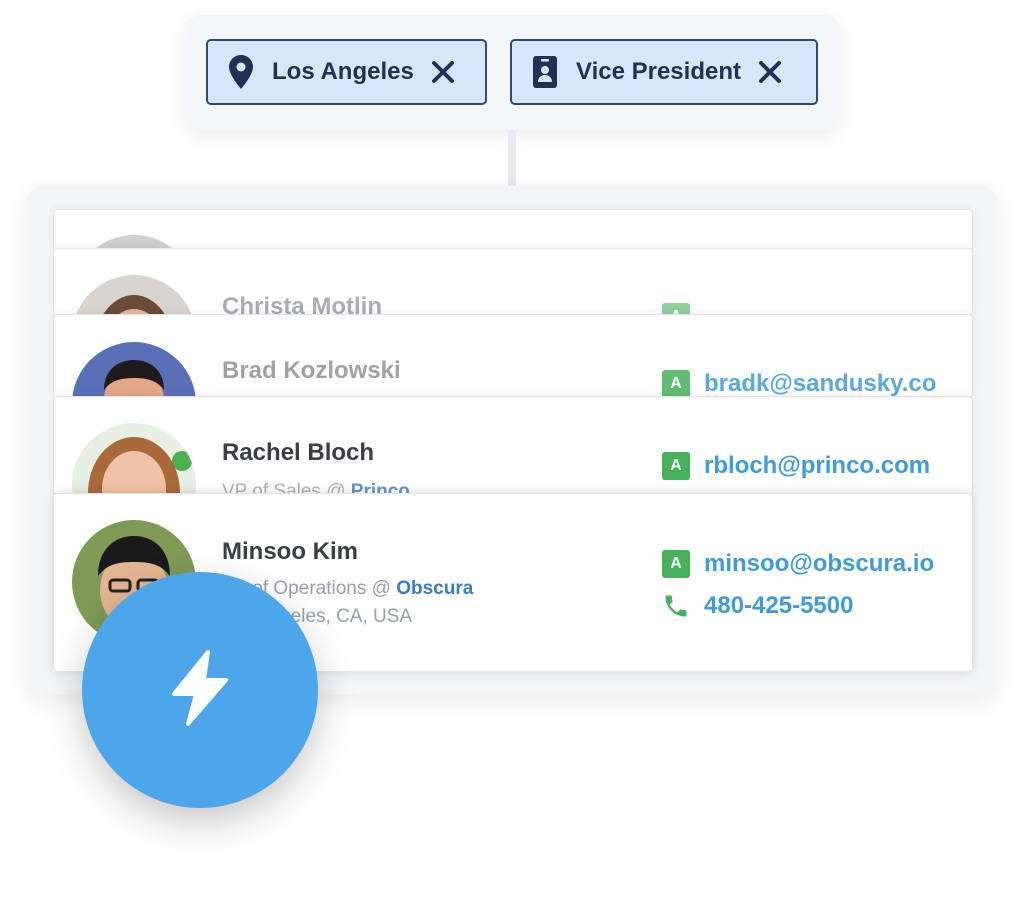 This screenshot has height=898, width=1024. Describe the element at coordinates (676, 606) in the screenshot. I see `phone-icon` at that location.